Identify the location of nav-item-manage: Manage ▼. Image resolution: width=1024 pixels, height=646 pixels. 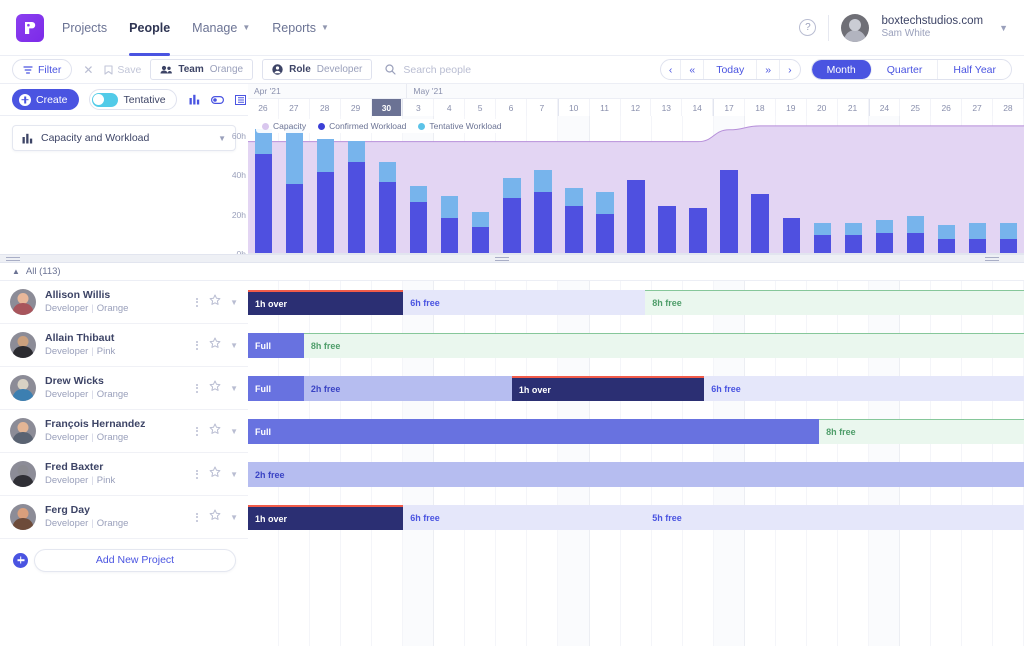
(221, 28).